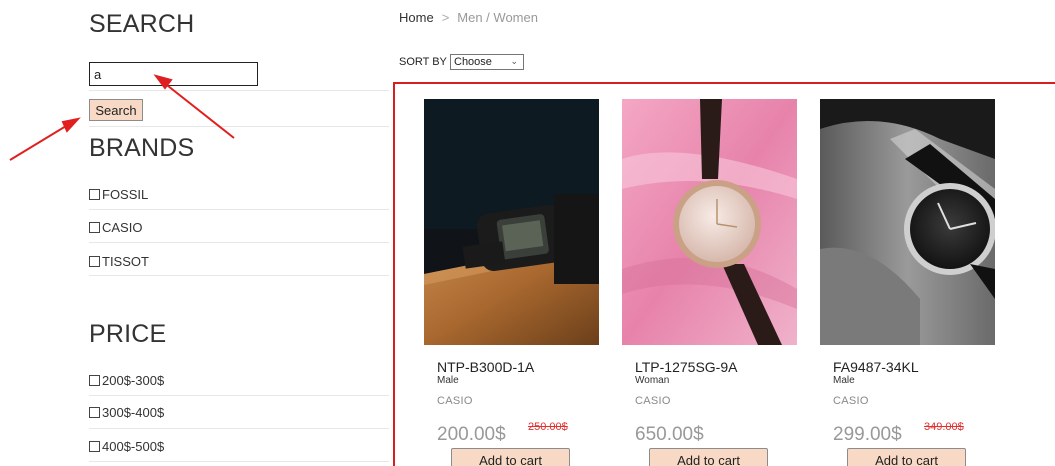 The width and height of the screenshot is (1055, 466). Describe the element at coordinates (173, 74) in the screenshot. I see `search-input` at that location.